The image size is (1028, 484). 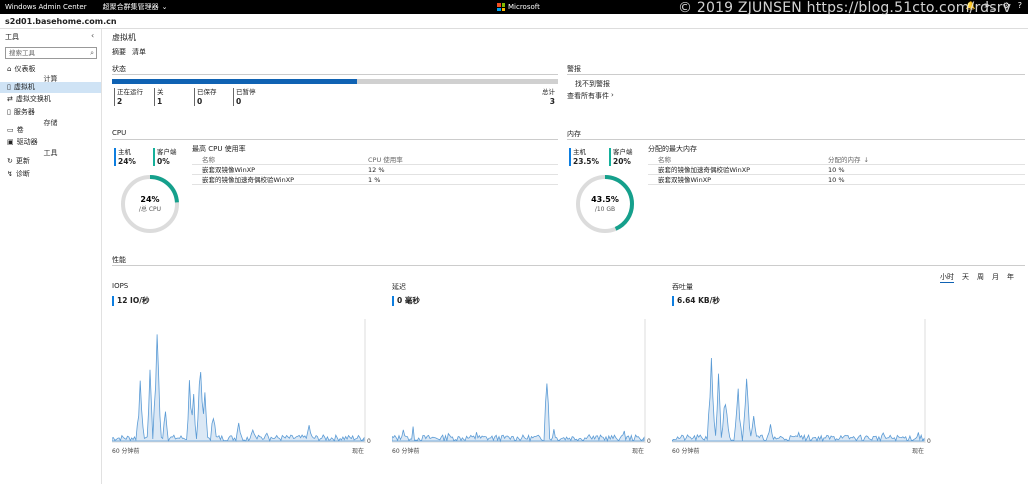 I want to click on cpu-ring-chart: 24% /总 CPU, so click(x=150, y=204).